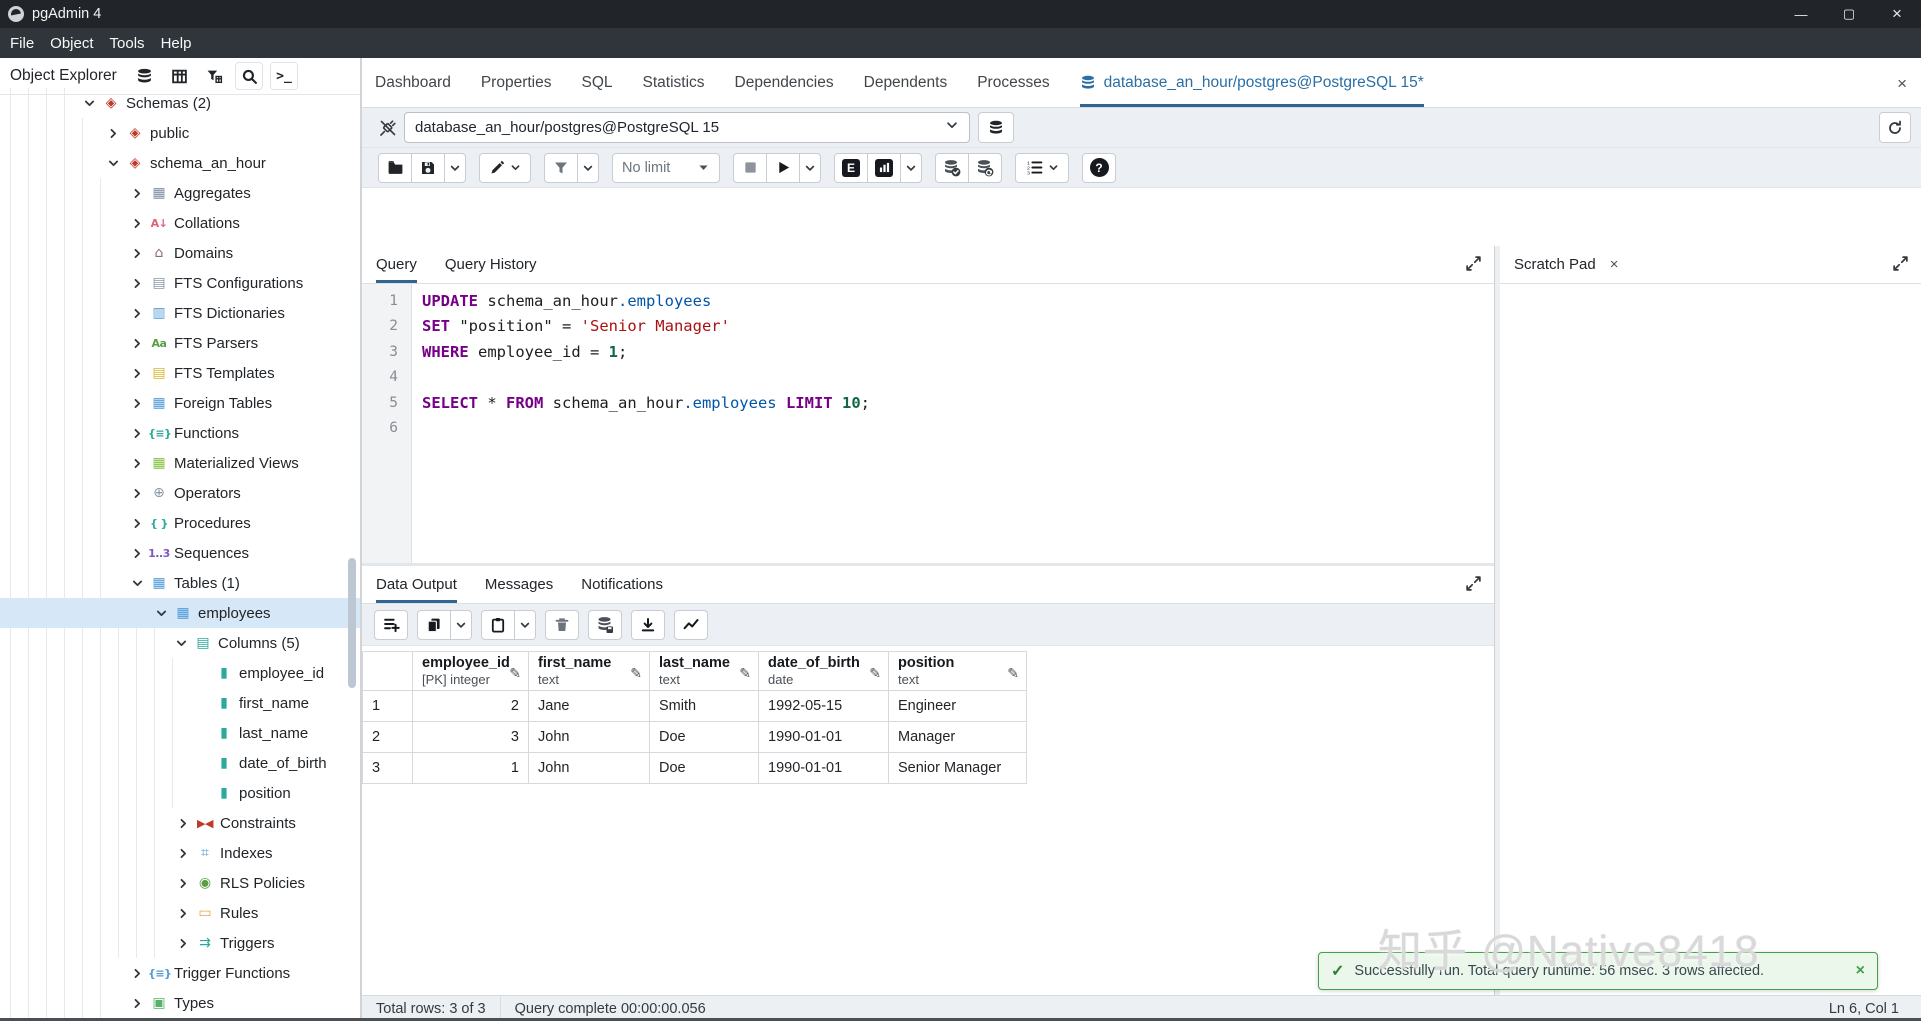  I want to click on tree-item-aggregates: ▦ Aggregates, so click(180, 193).